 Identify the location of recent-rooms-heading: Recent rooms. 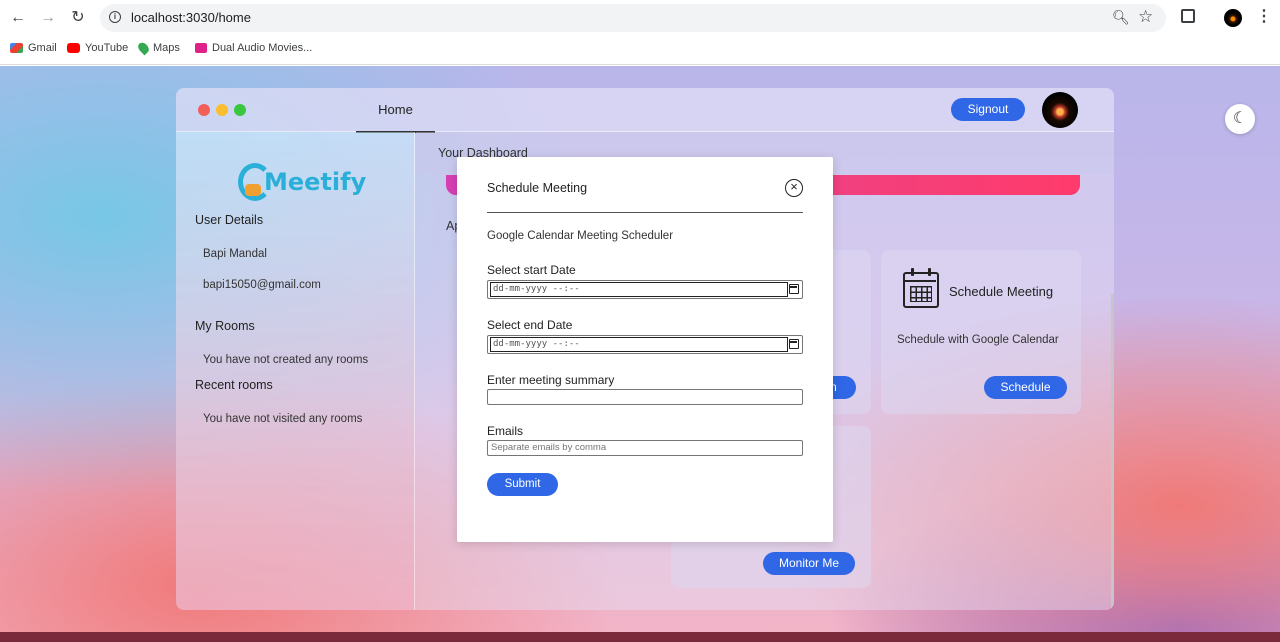
(234, 385).